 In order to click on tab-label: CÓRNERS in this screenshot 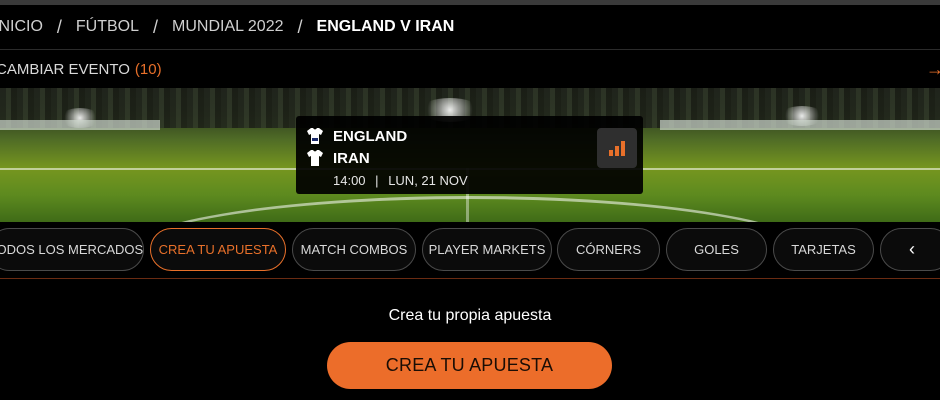, I will do `click(608, 249)`.